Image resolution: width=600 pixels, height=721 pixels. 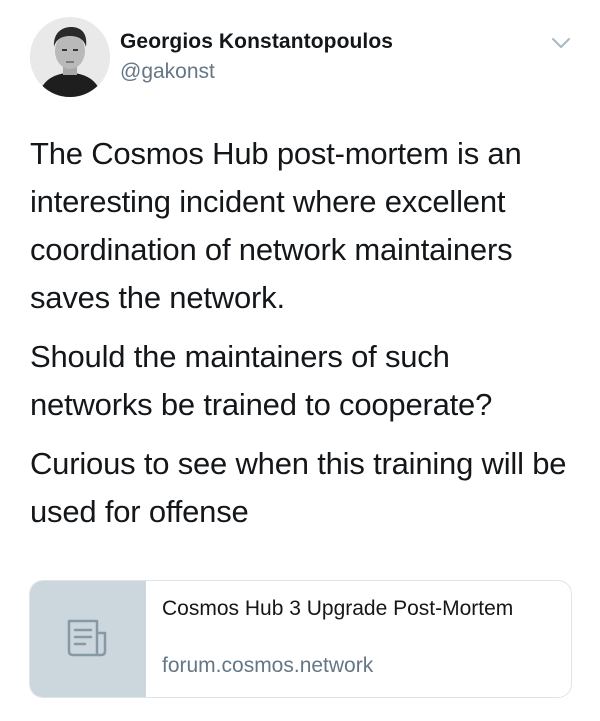 What do you see at coordinates (167, 72) in the screenshot?
I see `author-handle: @gakonst` at bounding box center [167, 72].